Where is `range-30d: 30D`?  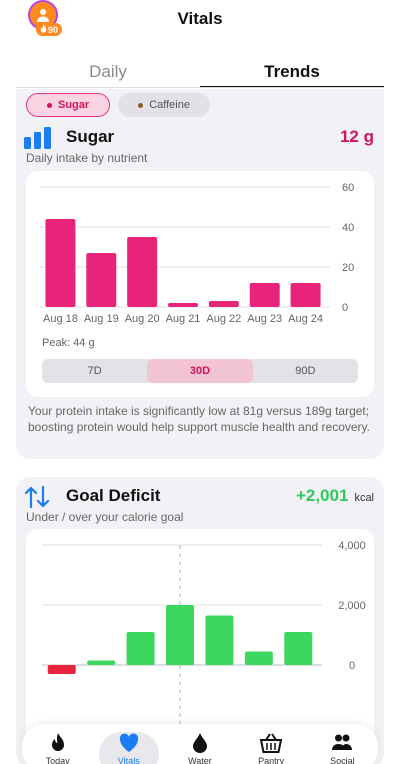 range-30d: 30D is located at coordinates (200, 371).